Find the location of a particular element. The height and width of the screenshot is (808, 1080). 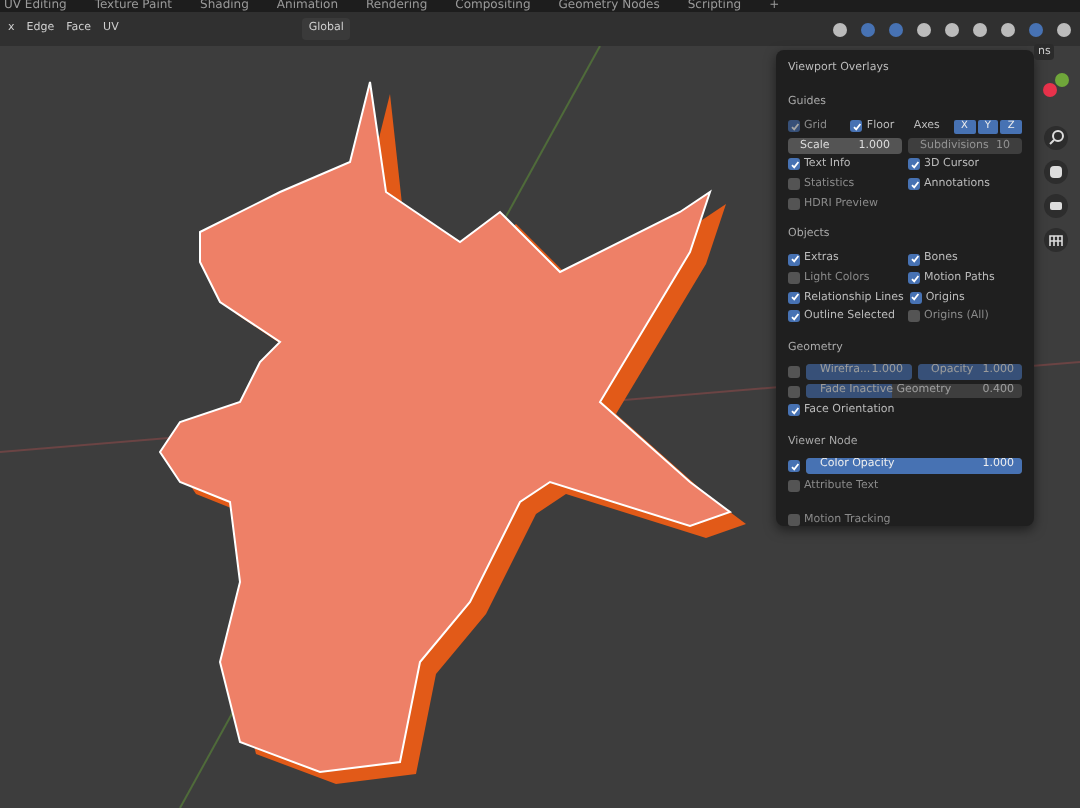

grid-icon is located at coordinates (1056, 240).